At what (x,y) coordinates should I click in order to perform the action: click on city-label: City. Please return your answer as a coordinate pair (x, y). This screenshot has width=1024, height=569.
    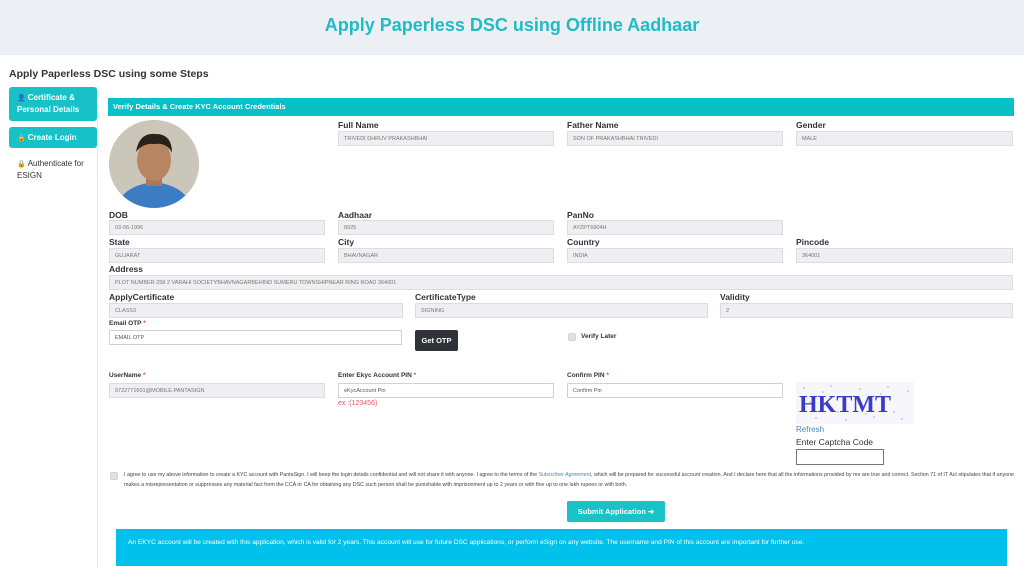
    Looking at the image, I should click on (346, 242).